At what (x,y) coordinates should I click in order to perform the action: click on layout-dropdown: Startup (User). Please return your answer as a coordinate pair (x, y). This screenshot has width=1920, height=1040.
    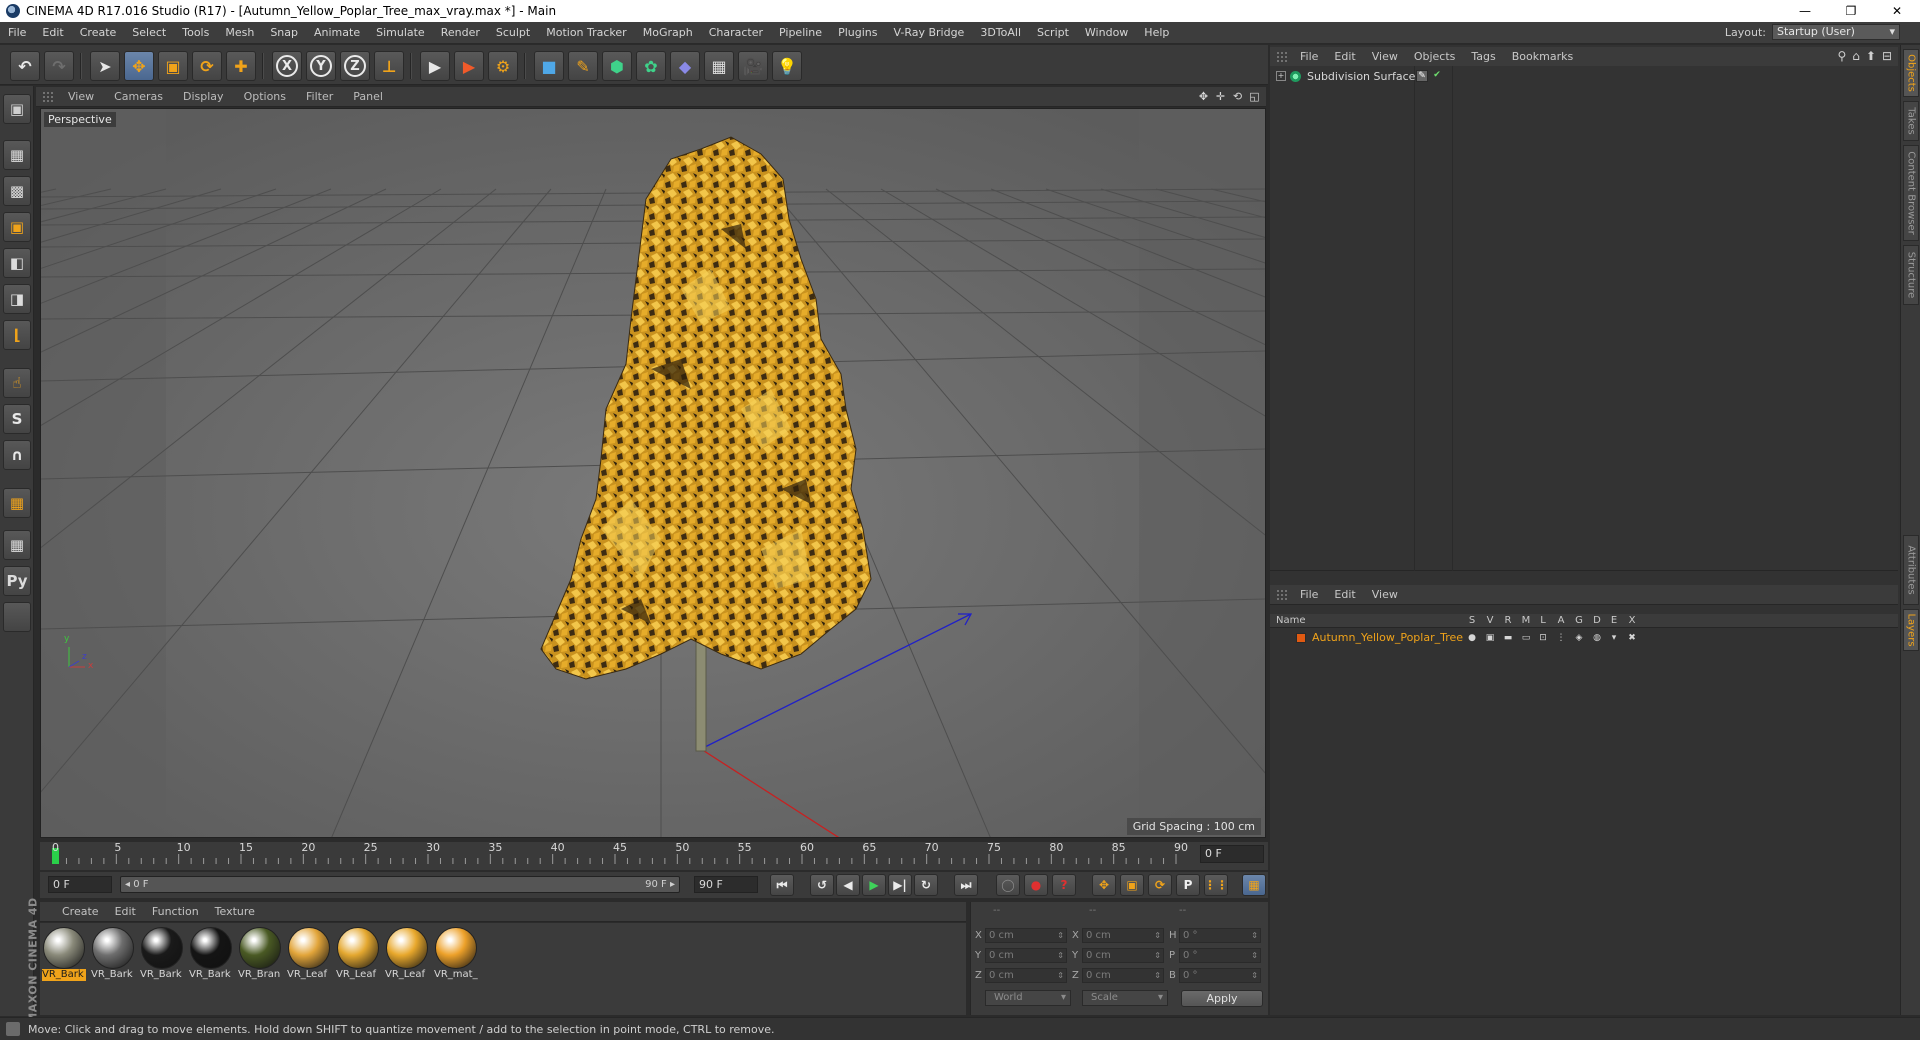
    Looking at the image, I should click on (1836, 32).